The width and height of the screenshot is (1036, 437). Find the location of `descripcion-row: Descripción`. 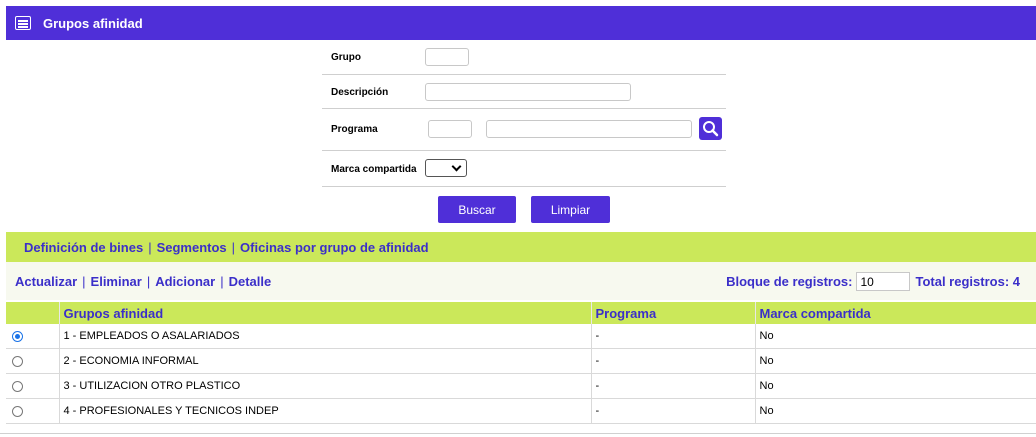

descripcion-row: Descripción is located at coordinates (524, 92).